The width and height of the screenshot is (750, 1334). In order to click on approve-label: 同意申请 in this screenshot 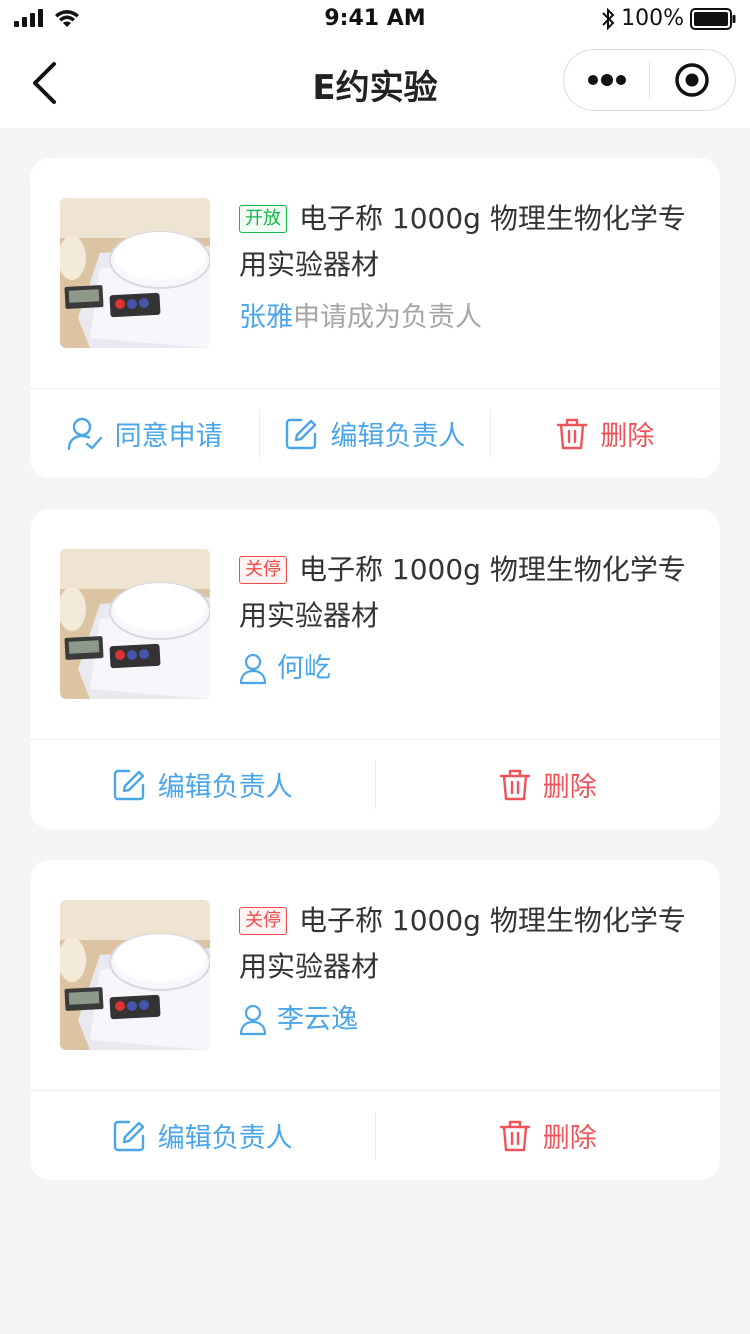, I will do `click(168, 436)`.